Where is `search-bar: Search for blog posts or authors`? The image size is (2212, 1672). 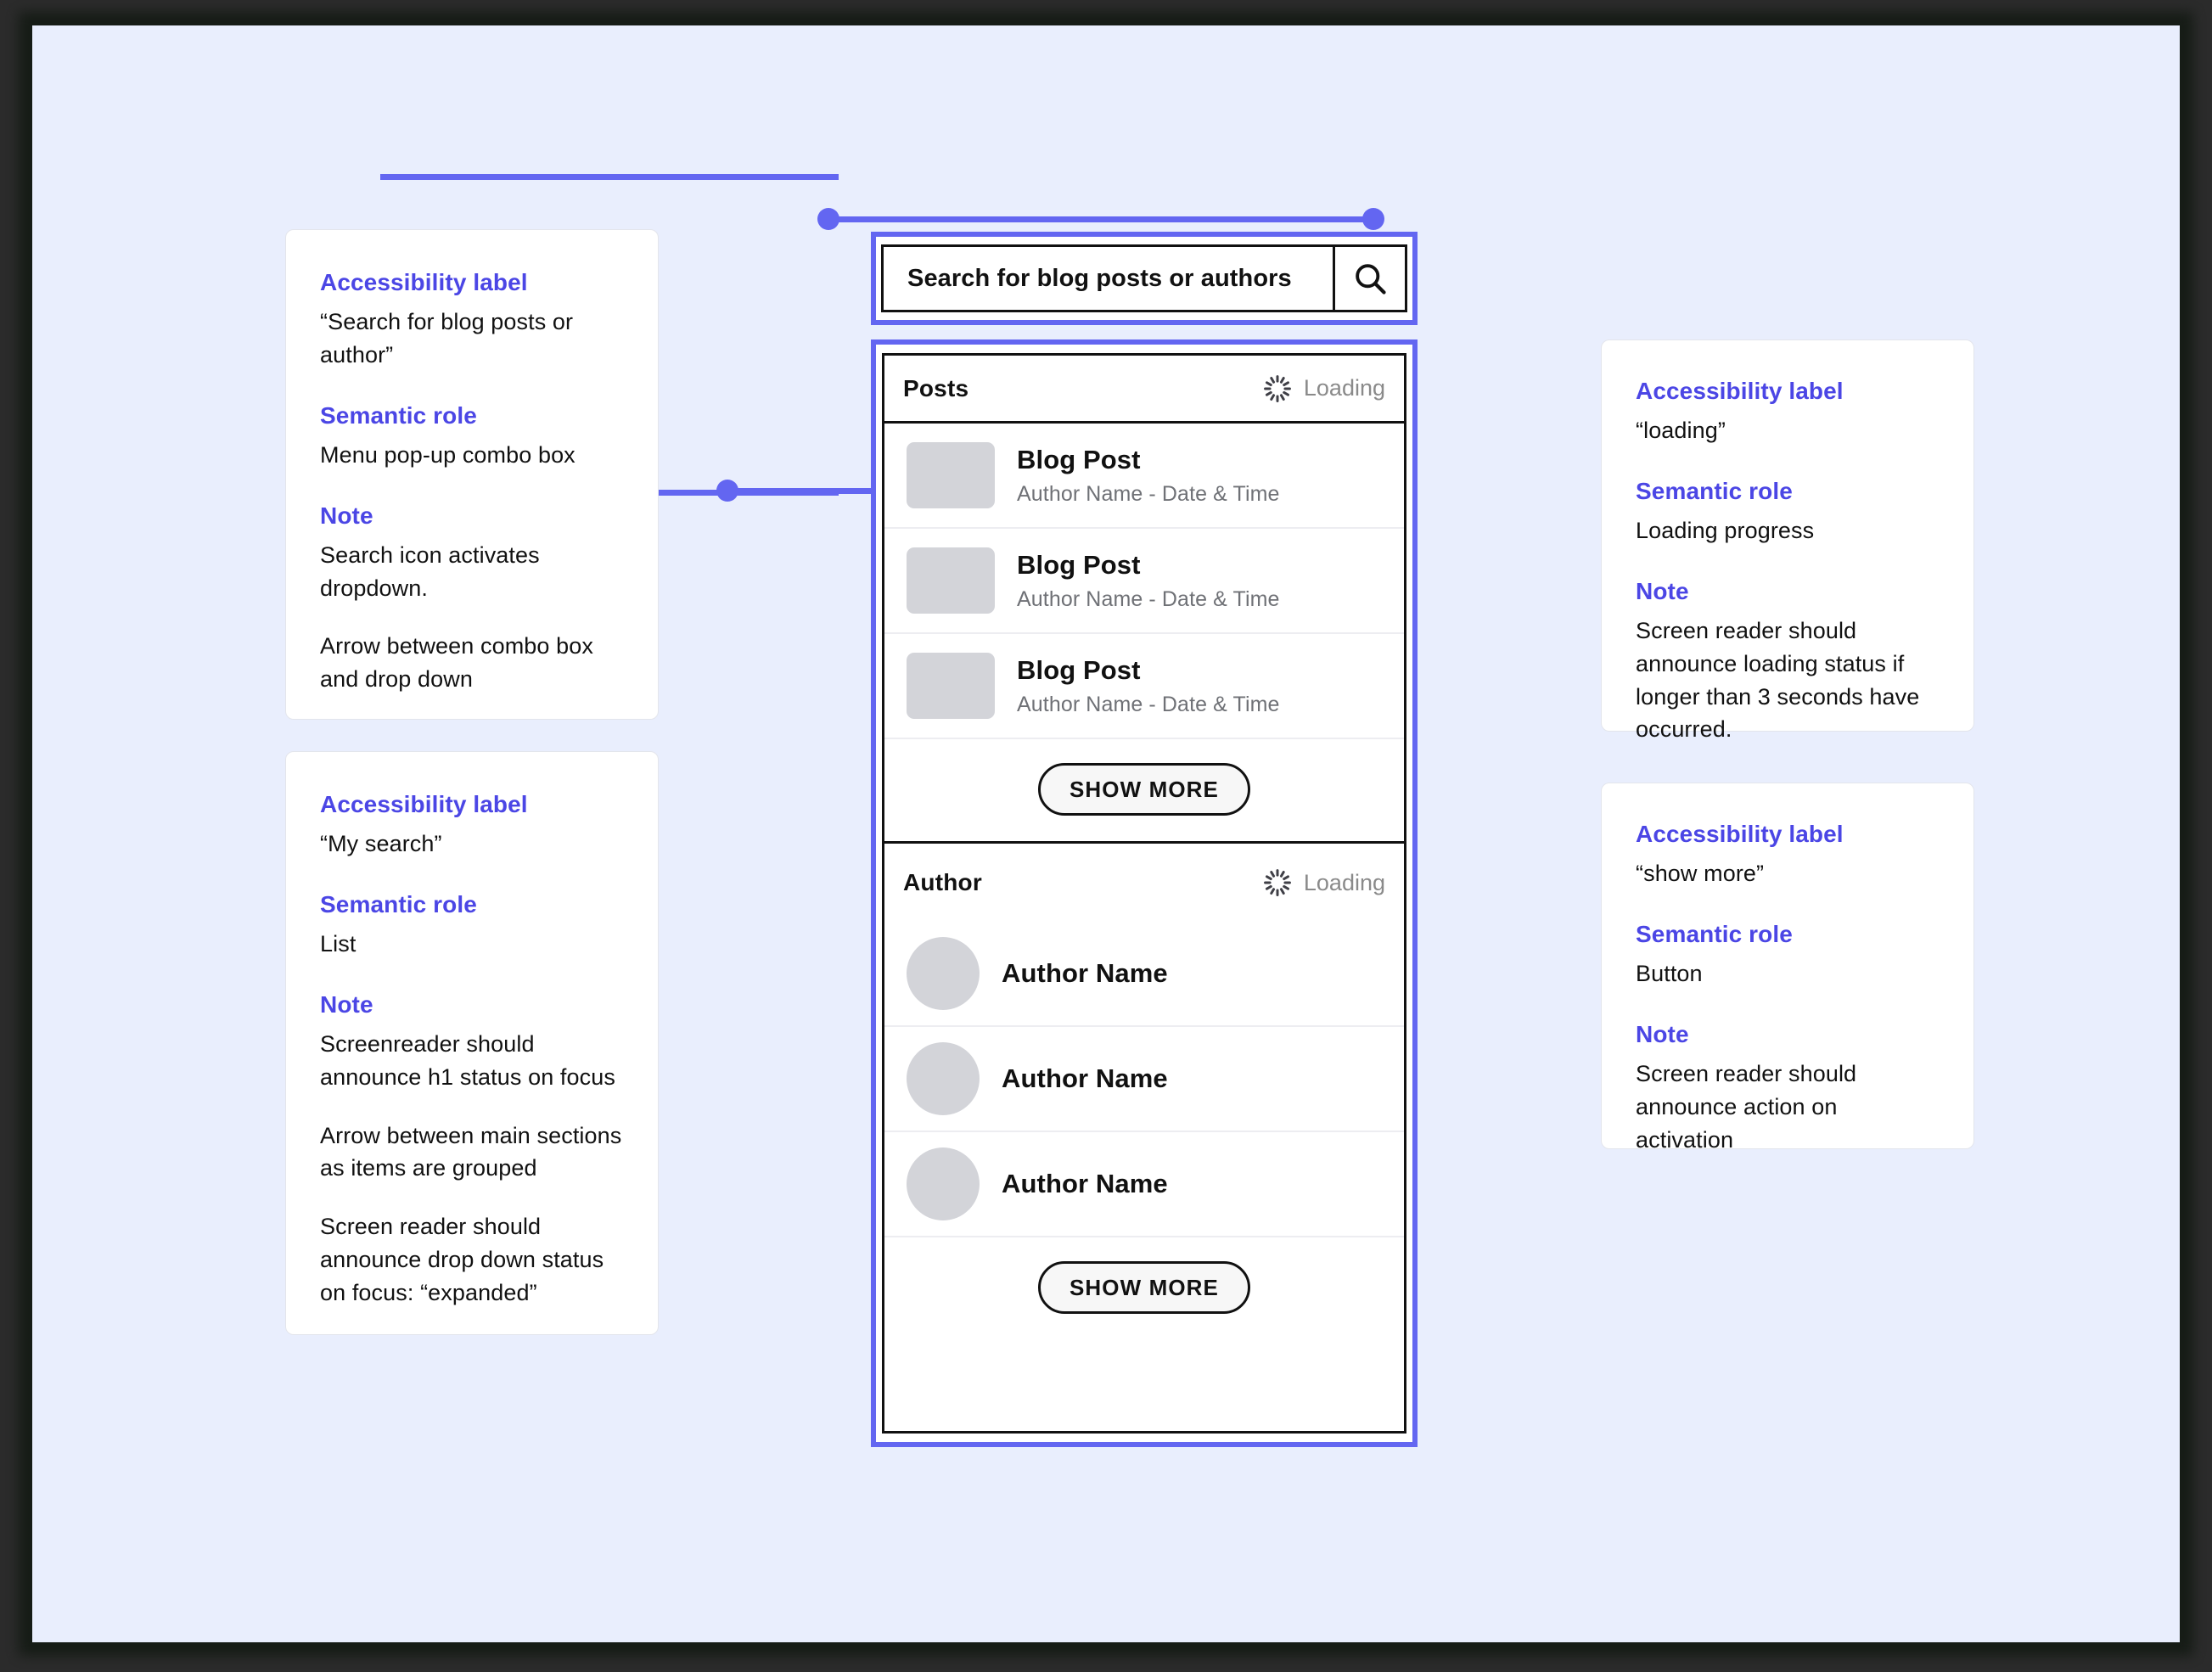
search-bar: Search for blog posts or authors is located at coordinates (1144, 278).